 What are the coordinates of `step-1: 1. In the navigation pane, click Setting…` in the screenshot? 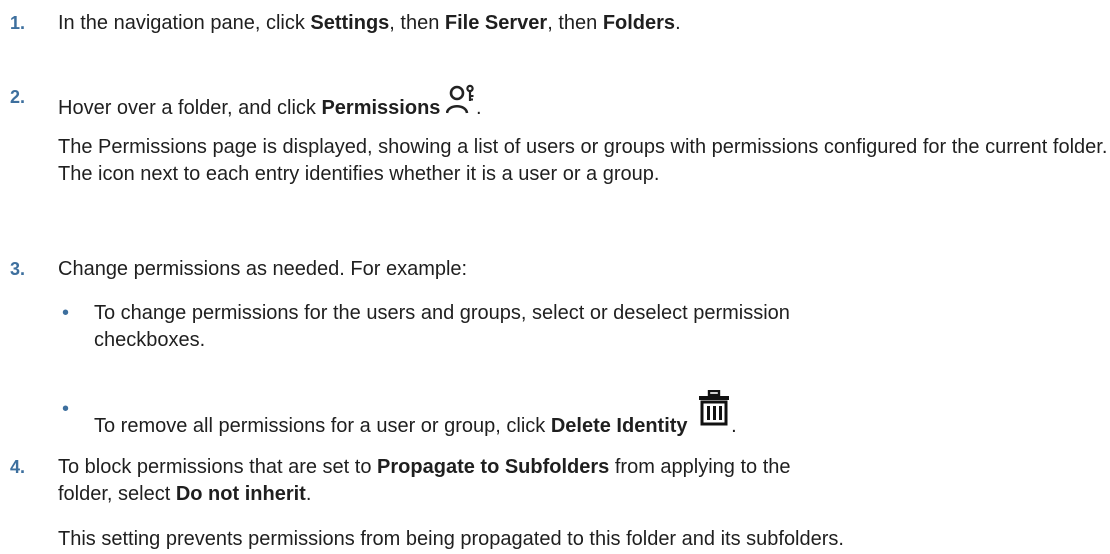 It's located at (555, 24).